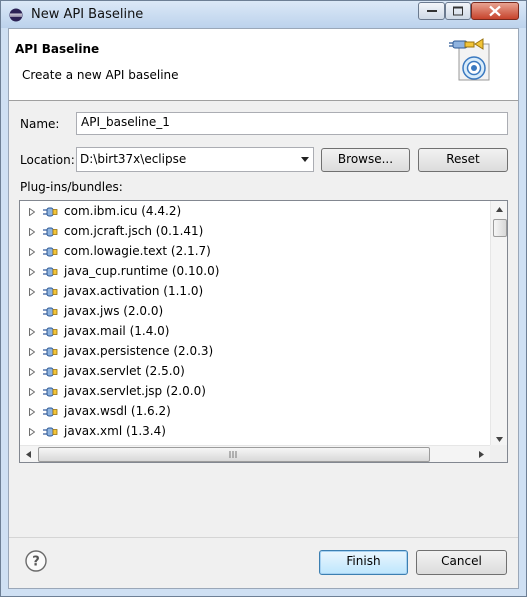 Image resolution: width=527 pixels, height=597 pixels. What do you see at coordinates (498, 453) in the screenshot?
I see `scroll-corner` at bounding box center [498, 453].